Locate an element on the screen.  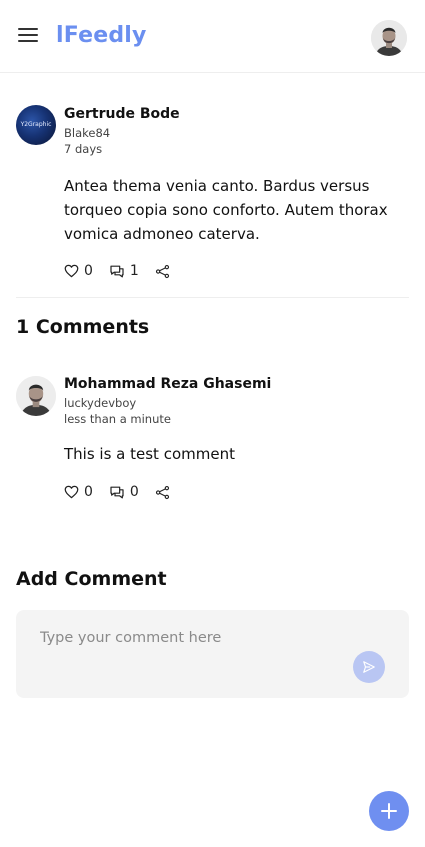
menu-icon is located at coordinates (28, 36).